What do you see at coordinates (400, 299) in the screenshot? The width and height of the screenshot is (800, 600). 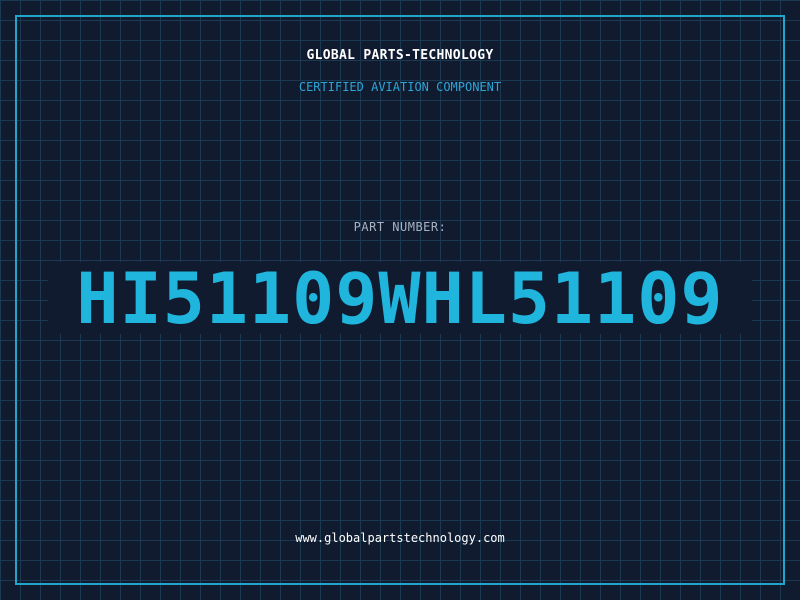 I see `part-number-value: HI51109WHL51109` at bounding box center [400, 299].